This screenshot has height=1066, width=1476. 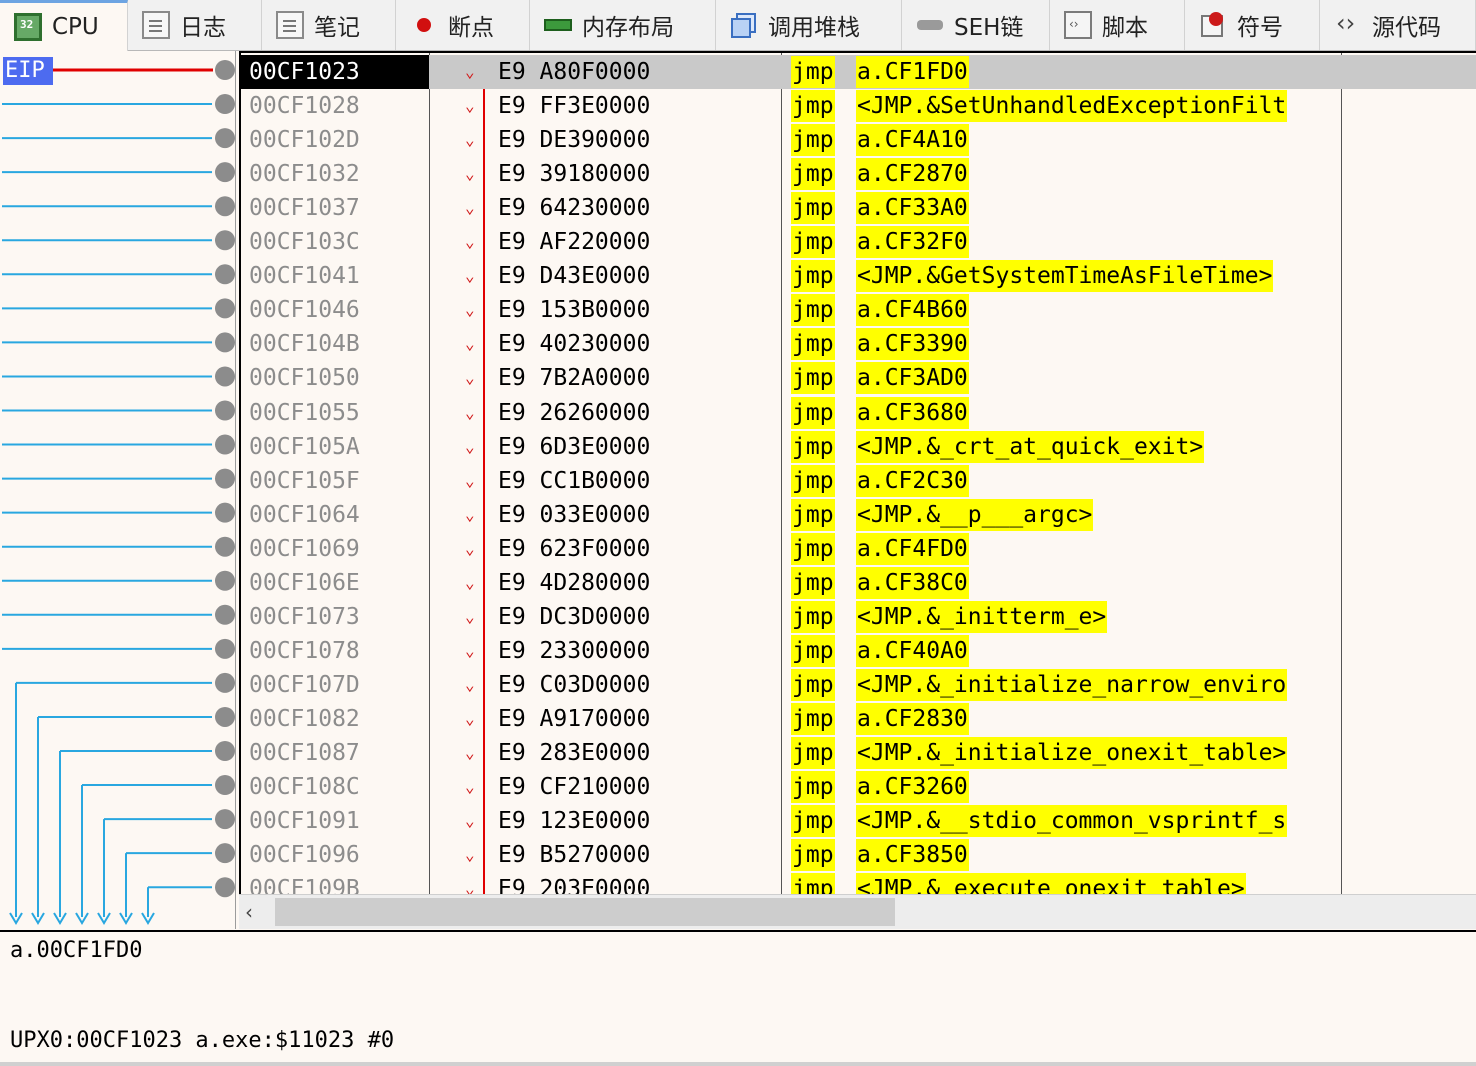 I want to click on instruction-operand: a.CF3AD0, so click(x=912, y=378).